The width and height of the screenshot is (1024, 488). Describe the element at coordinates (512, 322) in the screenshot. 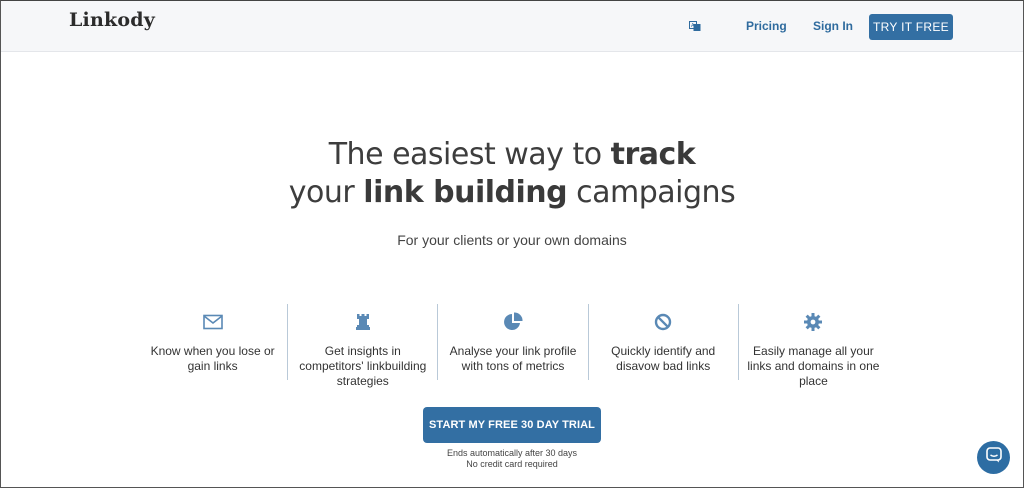

I see `pie-chart-icon` at that location.